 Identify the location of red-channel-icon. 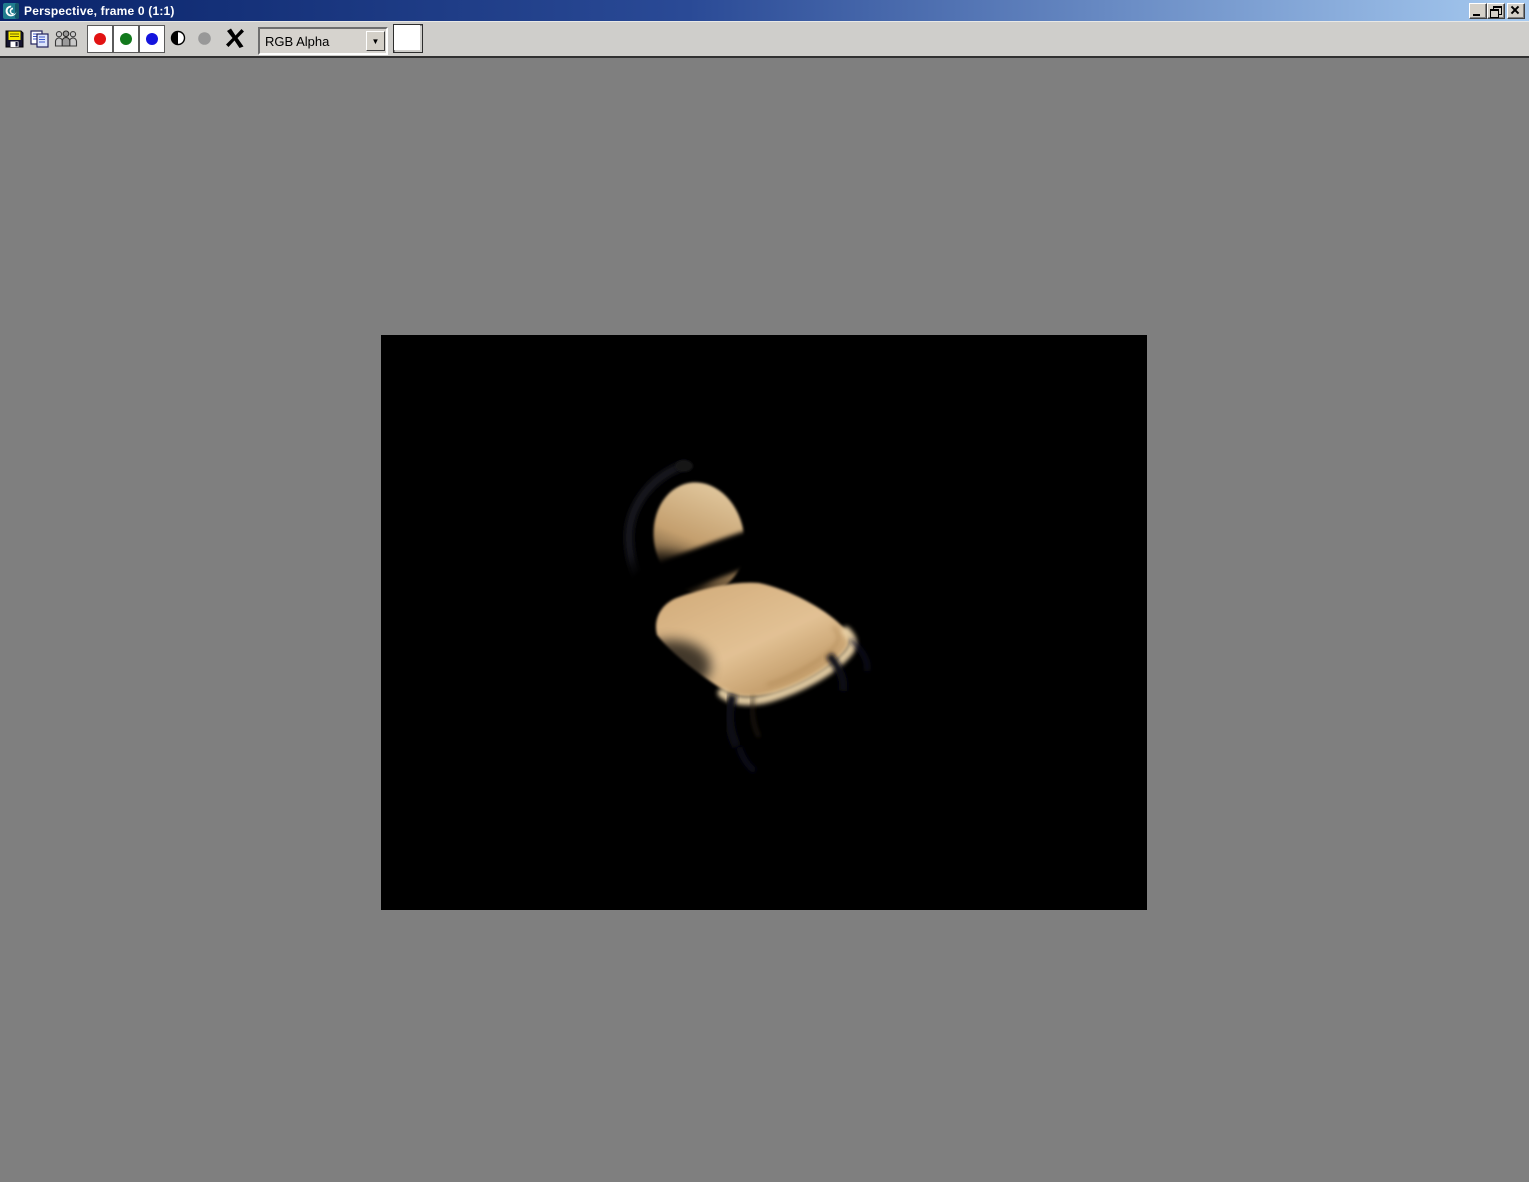
(100, 39).